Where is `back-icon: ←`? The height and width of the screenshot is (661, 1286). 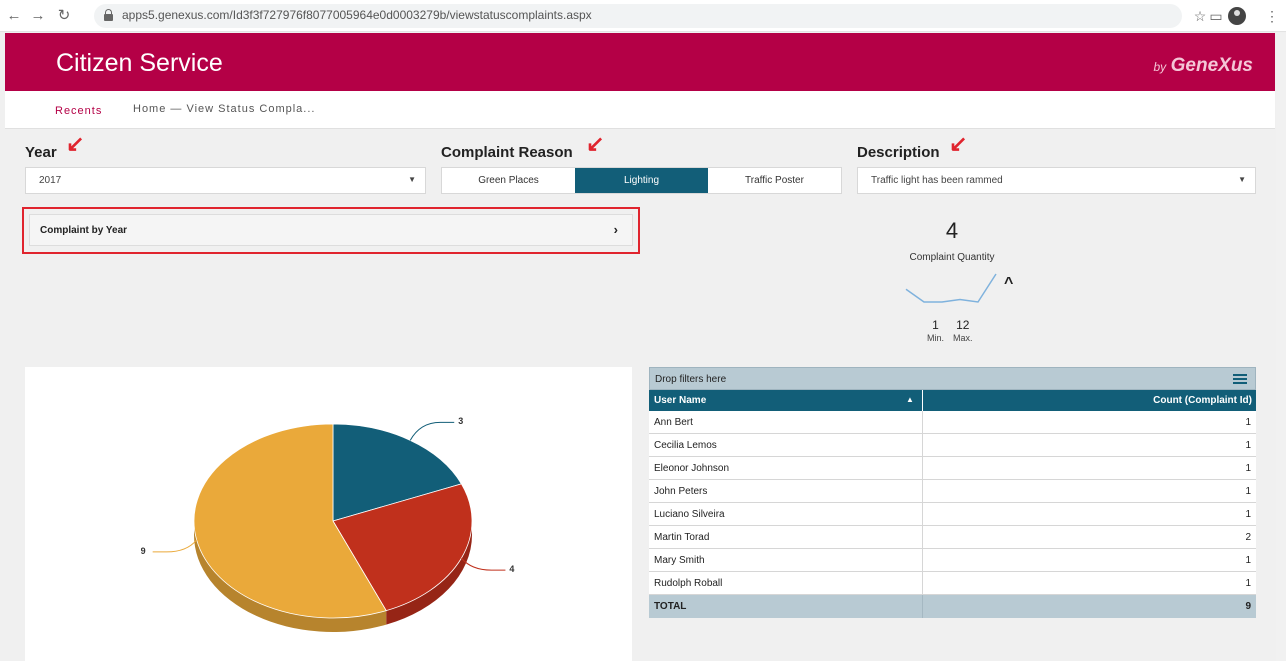
back-icon: ← is located at coordinates (14, 16).